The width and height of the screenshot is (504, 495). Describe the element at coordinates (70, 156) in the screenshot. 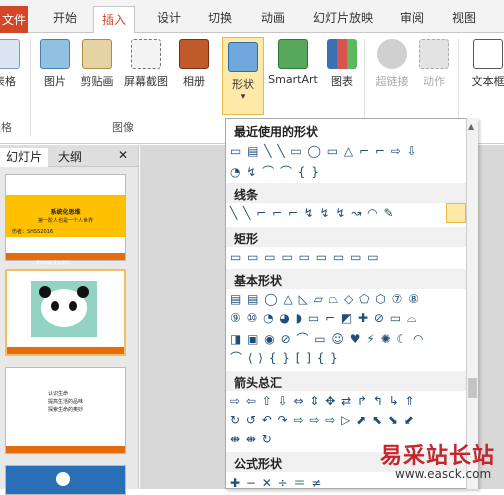

I see `tab-outline: 大纲` at that location.